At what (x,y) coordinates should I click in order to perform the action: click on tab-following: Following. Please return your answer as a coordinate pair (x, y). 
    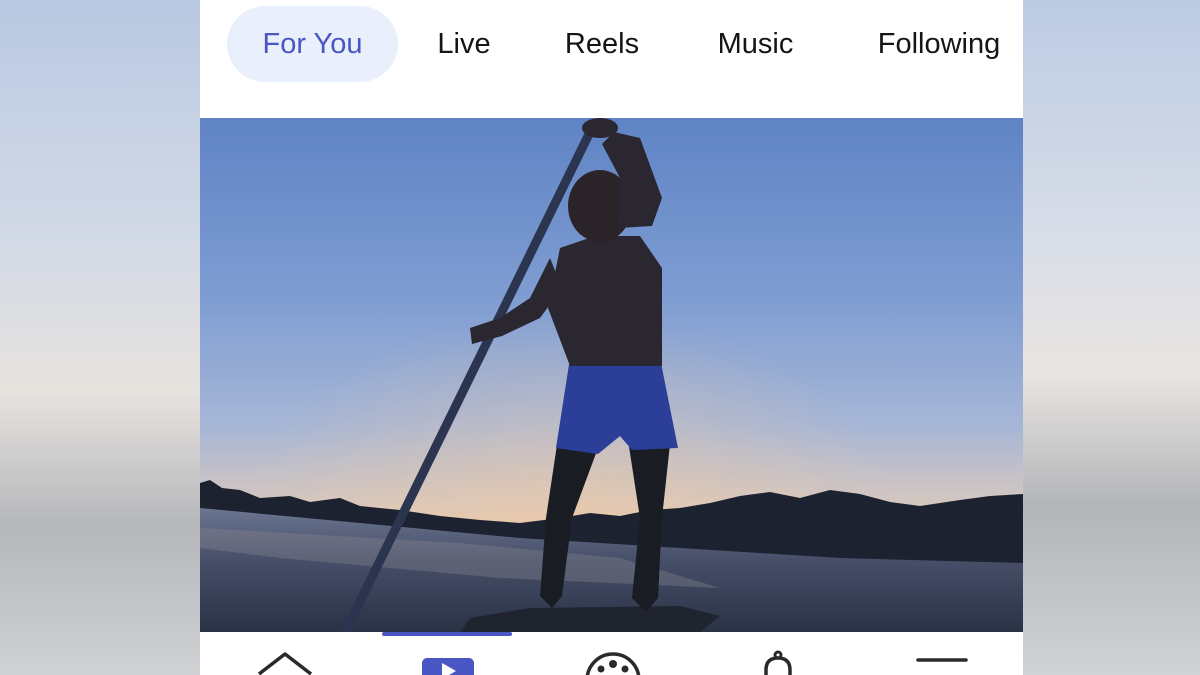
    Looking at the image, I should click on (939, 44).